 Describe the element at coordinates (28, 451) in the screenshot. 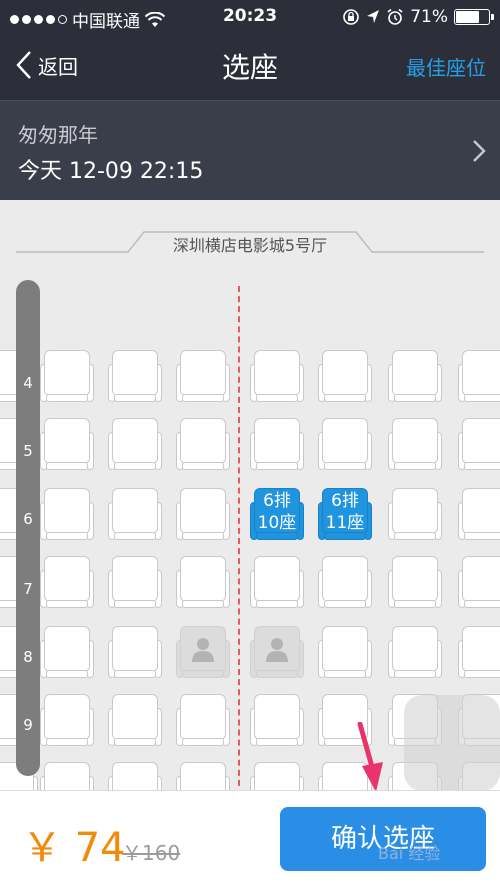

I see `row-number: 5` at that location.